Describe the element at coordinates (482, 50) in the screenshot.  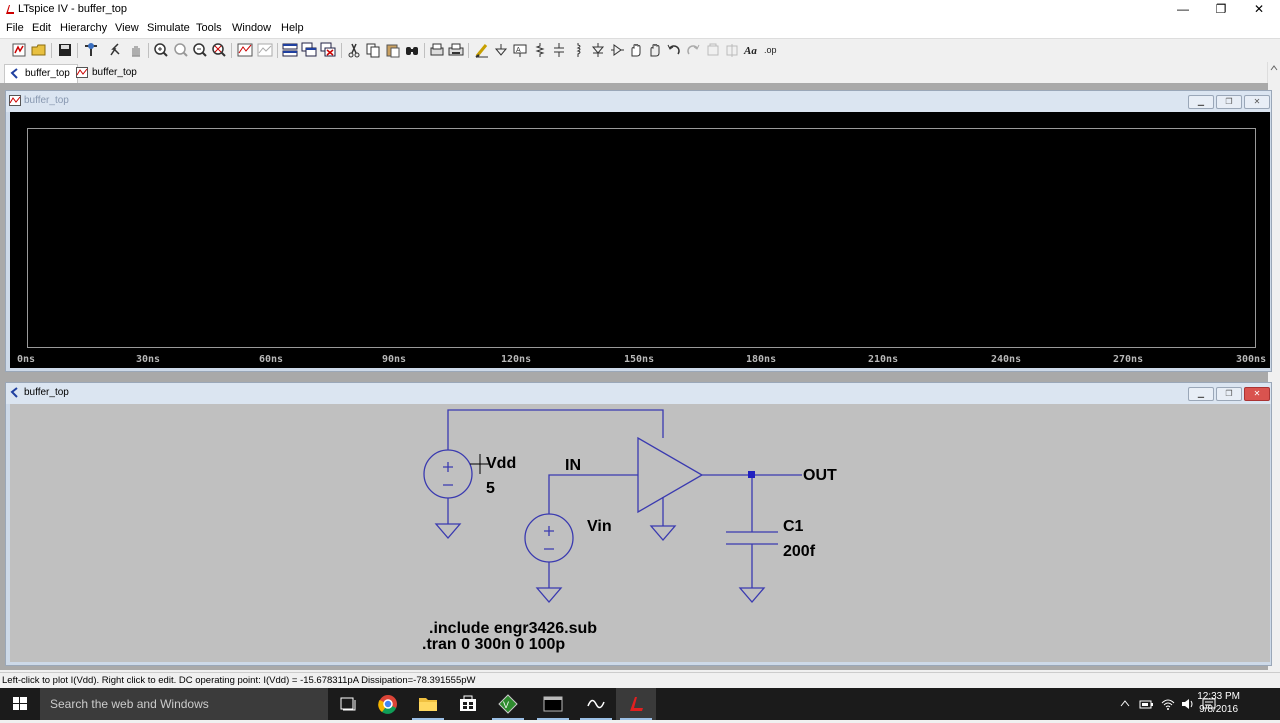
I see `draw-wire-icon` at that location.